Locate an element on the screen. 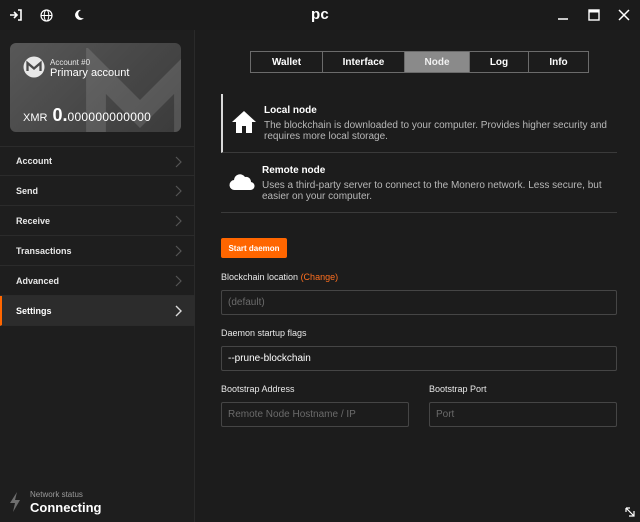 The height and width of the screenshot is (522, 640). monero-logo-icon is located at coordinates (34, 67).